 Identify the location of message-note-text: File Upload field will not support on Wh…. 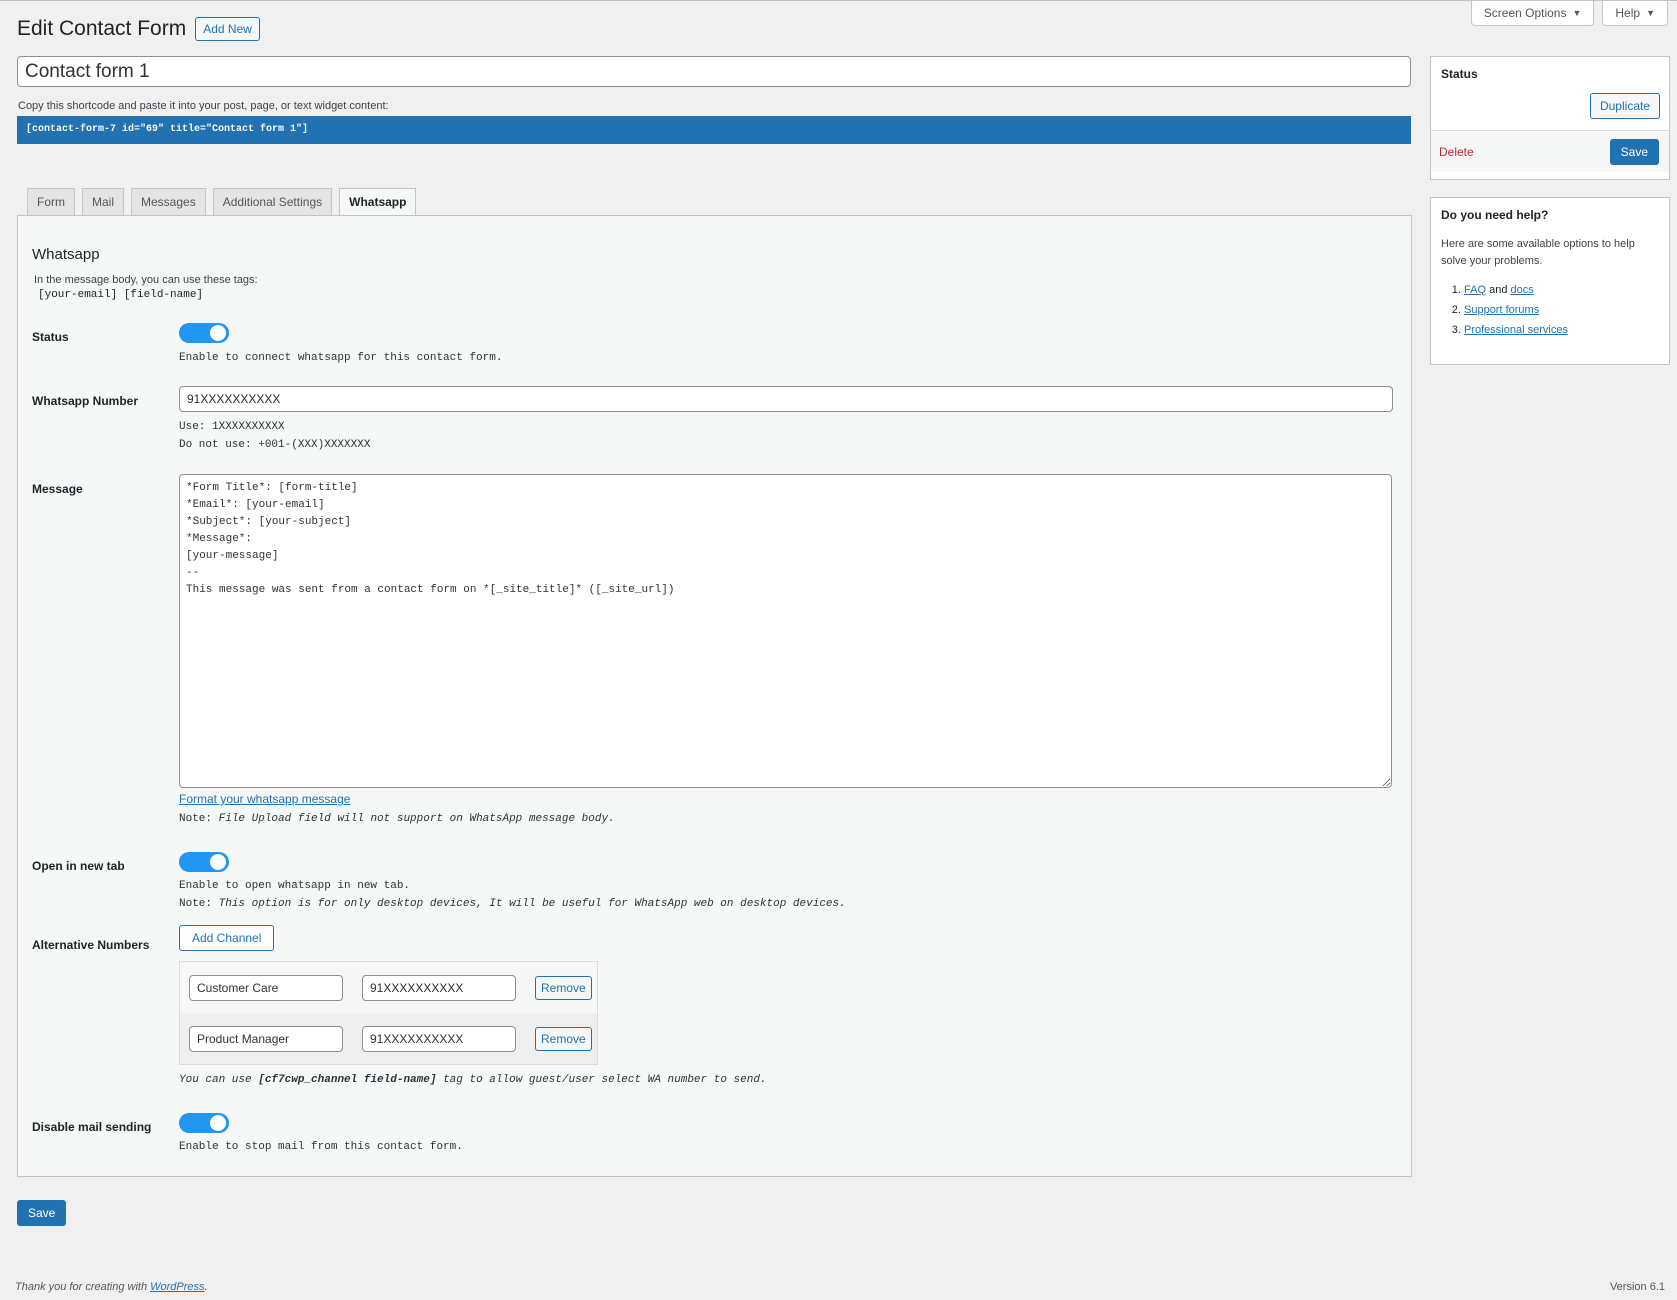
(416, 819).